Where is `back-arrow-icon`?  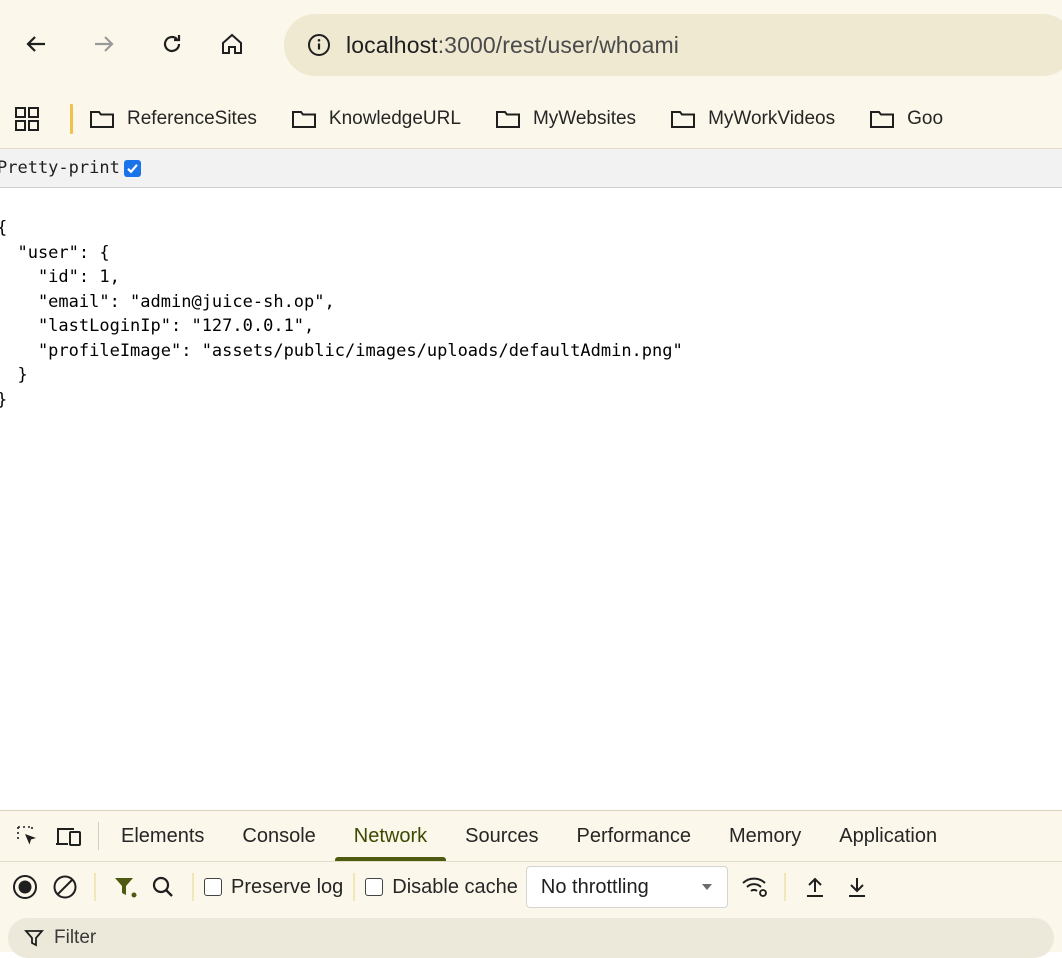
back-arrow-icon is located at coordinates (35, 44).